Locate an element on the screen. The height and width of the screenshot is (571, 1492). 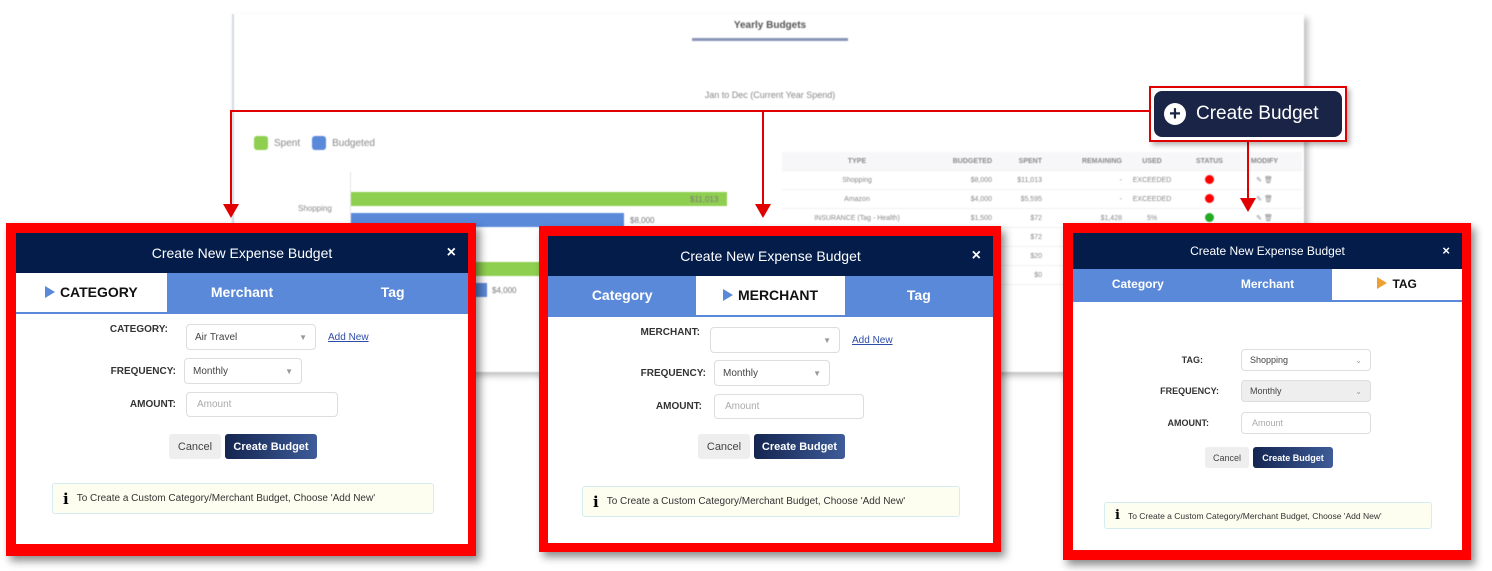
frequency-row: FREQUENCY: Monthly ▼ is located at coordinates (189, 371).